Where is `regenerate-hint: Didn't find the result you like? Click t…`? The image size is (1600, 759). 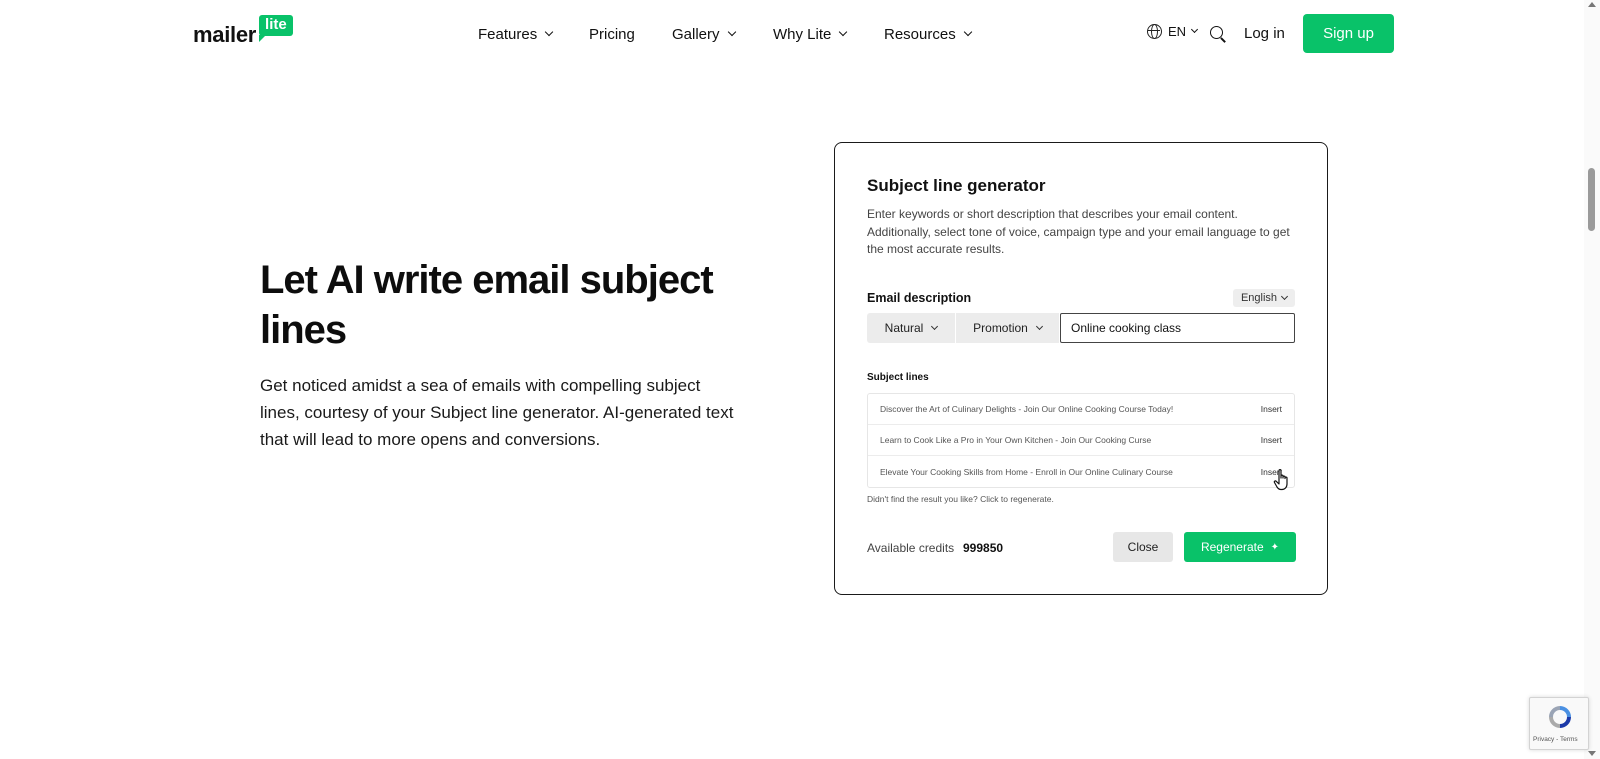
regenerate-hint: Didn't find the result you like? Click t… is located at coordinates (960, 499).